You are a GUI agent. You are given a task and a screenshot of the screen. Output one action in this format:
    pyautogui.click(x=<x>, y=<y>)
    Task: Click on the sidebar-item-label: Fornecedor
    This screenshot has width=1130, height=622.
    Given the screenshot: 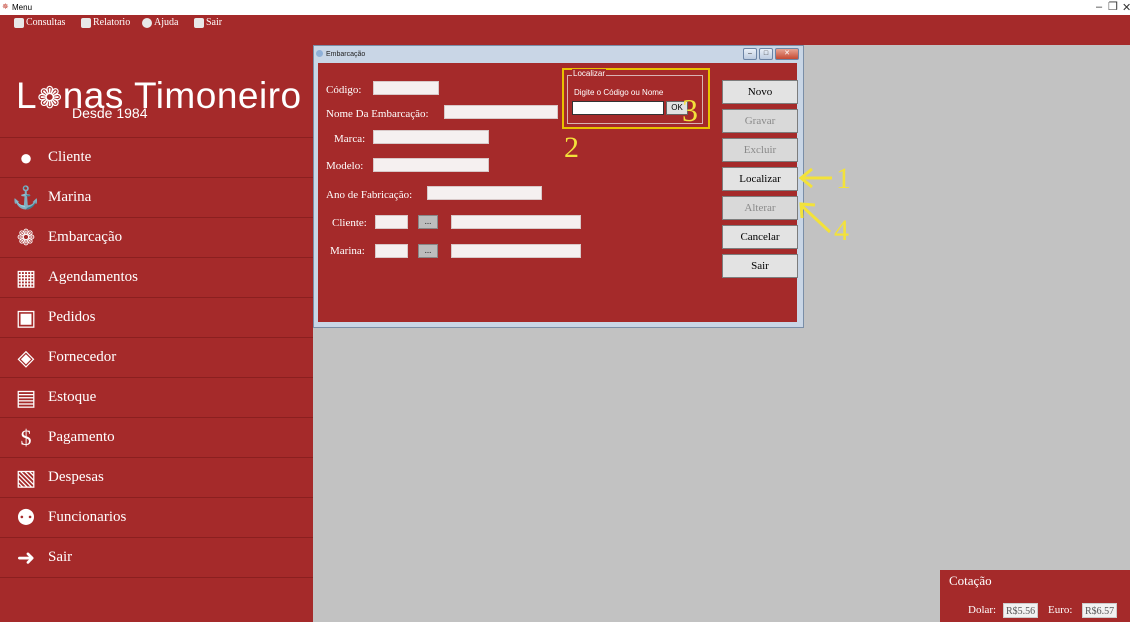 What is the action you would take?
    pyautogui.click(x=82, y=357)
    